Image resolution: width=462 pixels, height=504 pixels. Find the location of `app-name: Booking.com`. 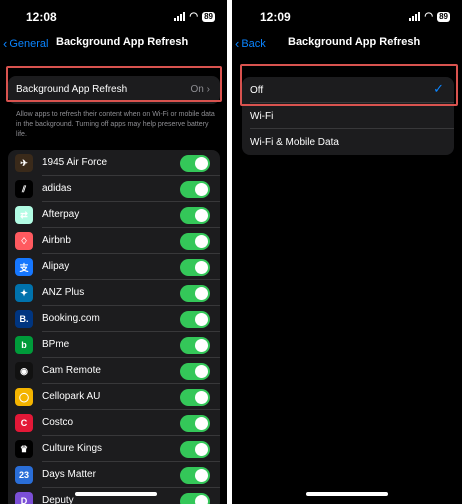

app-name: Booking.com is located at coordinates (71, 318).